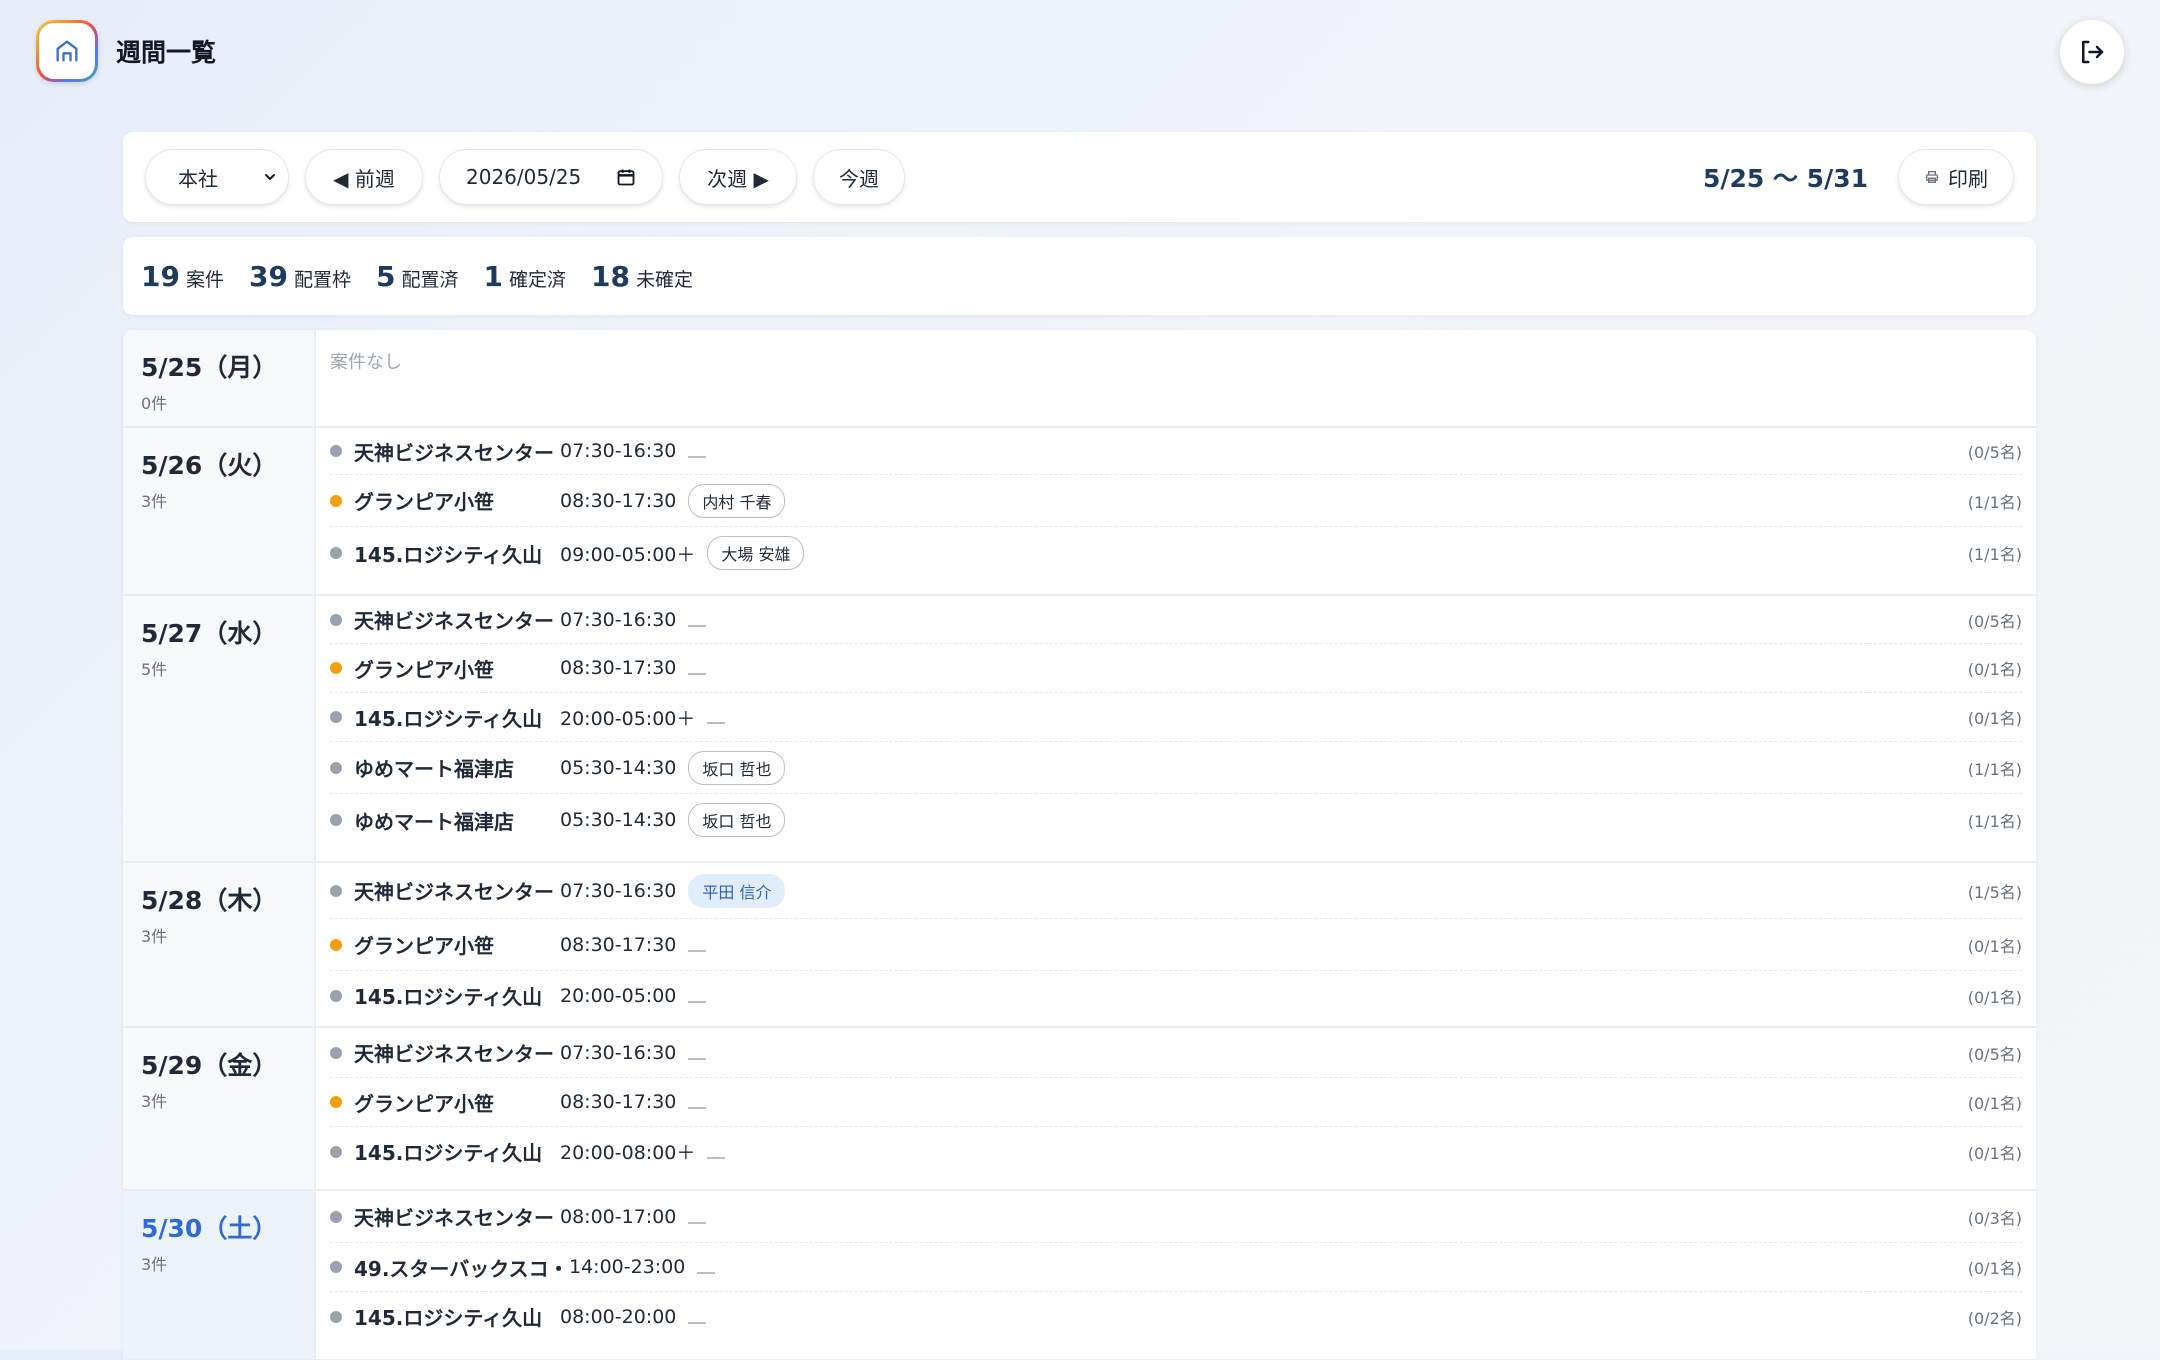 Image resolution: width=2160 pixels, height=1360 pixels. What do you see at coordinates (209, 1228) in the screenshot?
I see `day-label: 5/30（土）` at bounding box center [209, 1228].